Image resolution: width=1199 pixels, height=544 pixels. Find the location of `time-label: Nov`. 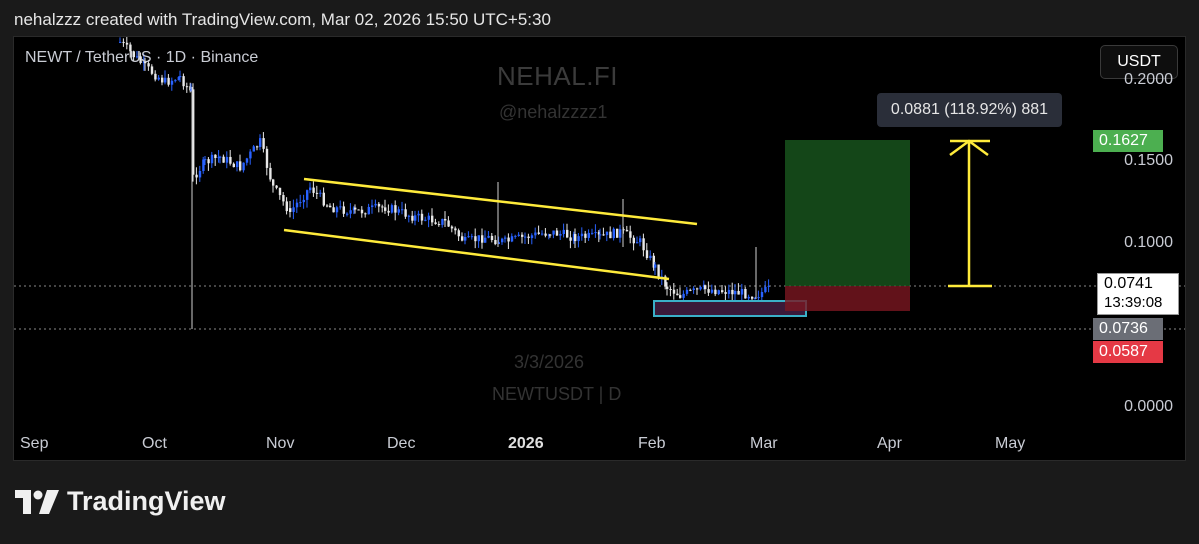

time-label: Nov is located at coordinates (280, 443).